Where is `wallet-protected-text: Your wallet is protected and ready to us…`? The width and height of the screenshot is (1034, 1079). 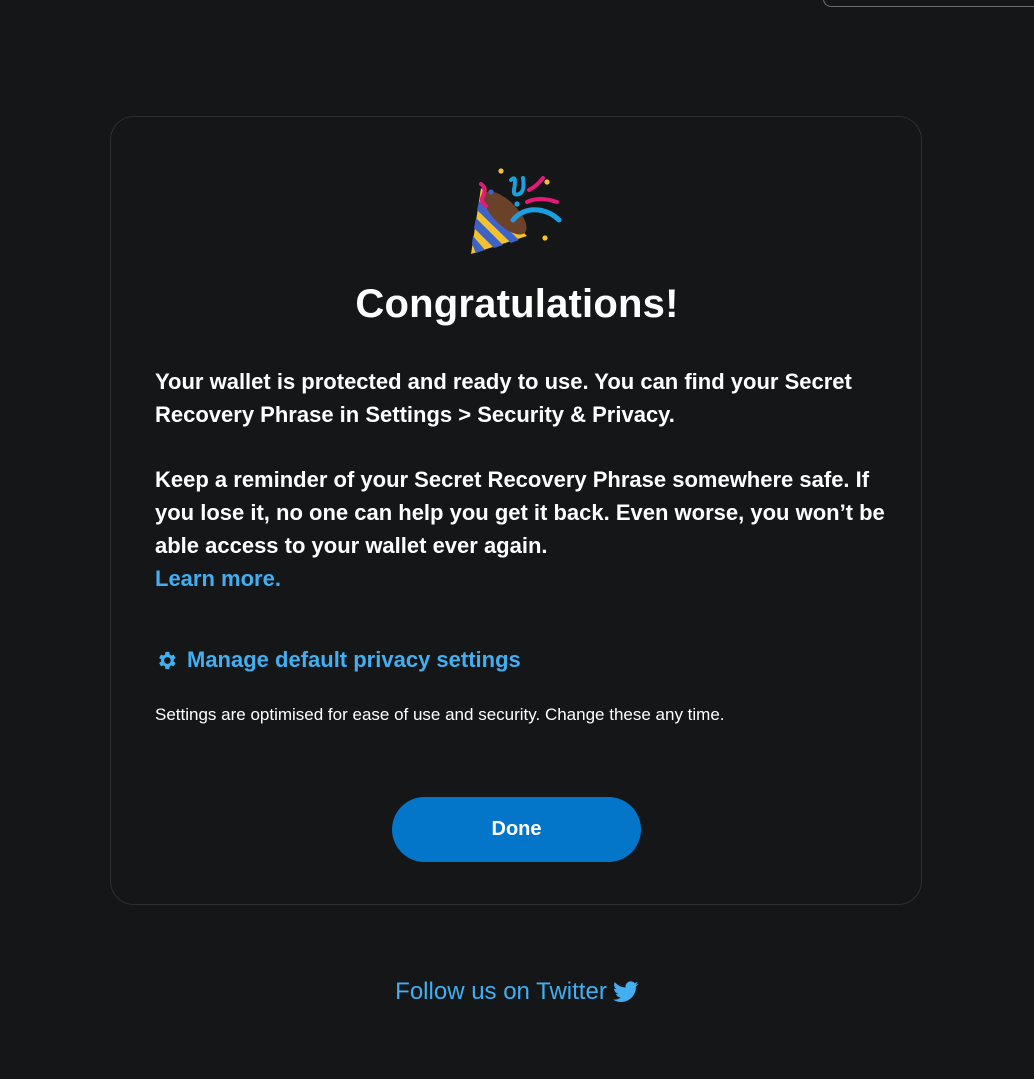 wallet-protected-text: Your wallet is protected and ready to us… is located at coordinates (525, 398).